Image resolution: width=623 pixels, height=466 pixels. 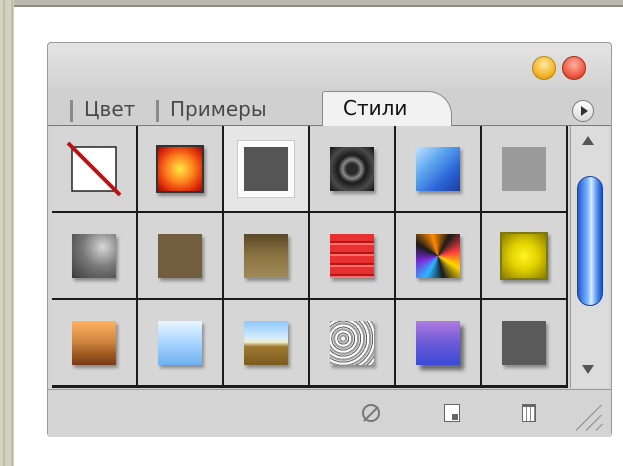 I want to click on swatch-bronze, so click(x=266, y=255).